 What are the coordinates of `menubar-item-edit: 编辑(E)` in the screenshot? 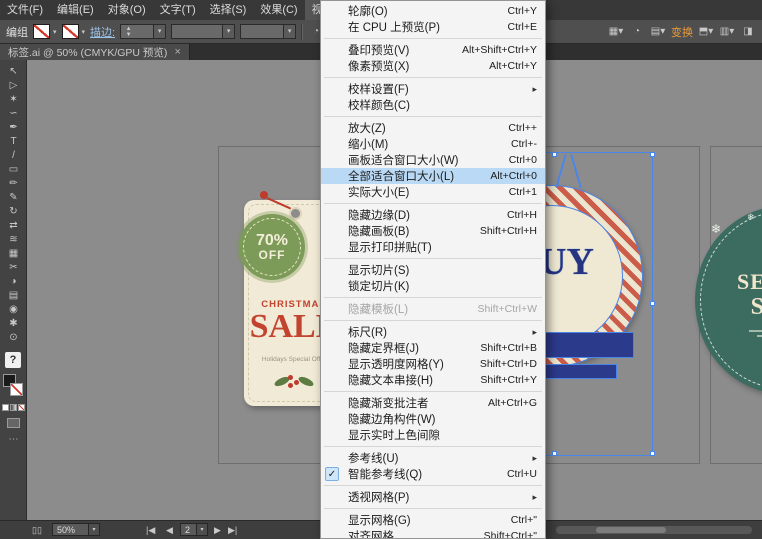 It's located at (75, 10).